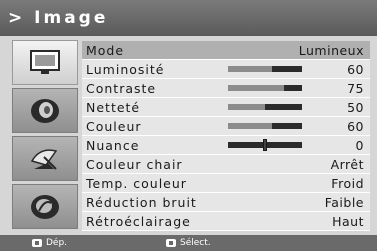  I want to click on menu-title: > Image, so click(188, 18).